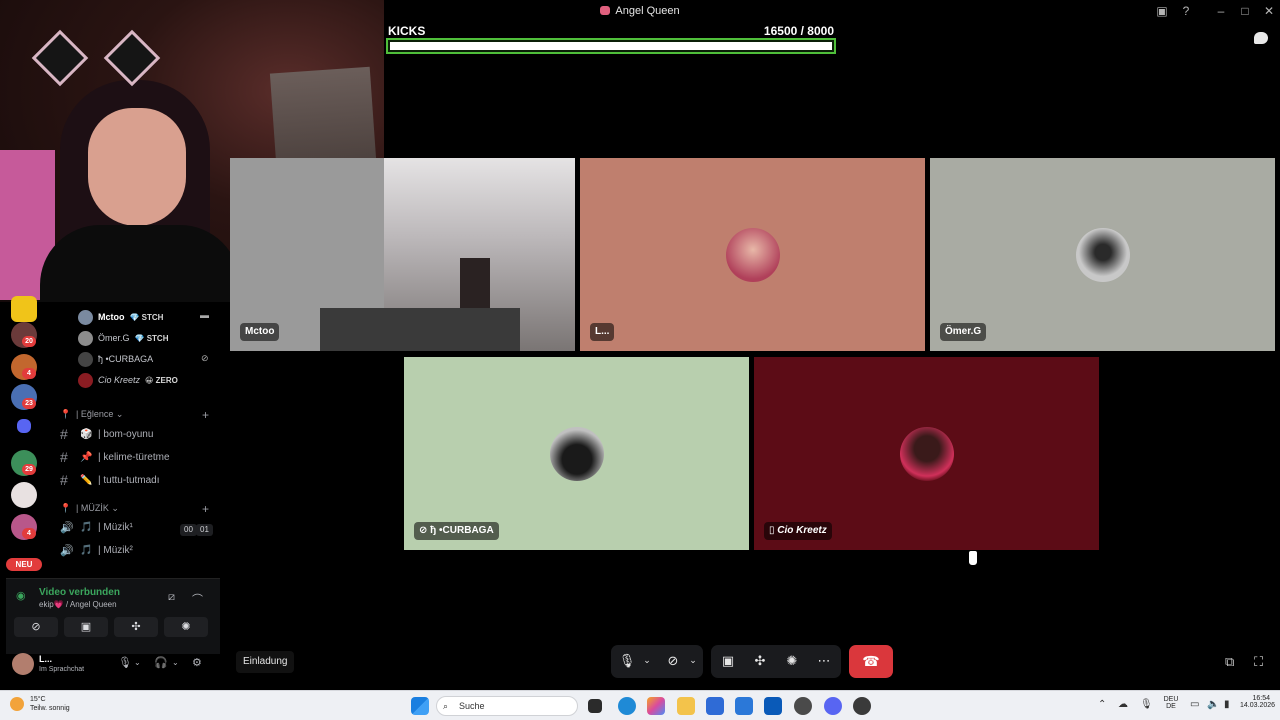 The image size is (1280, 720). I want to click on chat-icon, so click(1261, 38).